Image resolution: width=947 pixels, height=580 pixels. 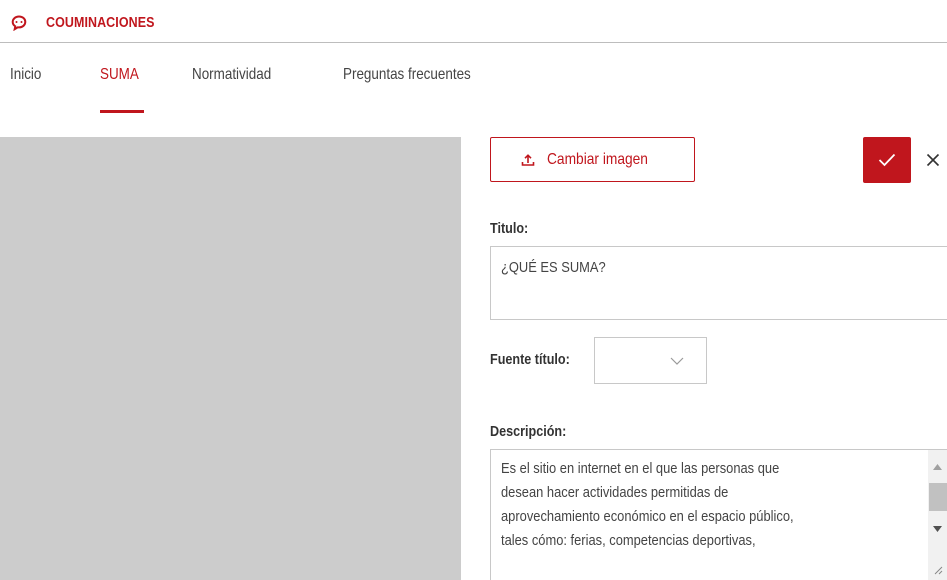 What do you see at coordinates (937, 515) in the screenshot?
I see `description-scrollbar` at bounding box center [937, 515].